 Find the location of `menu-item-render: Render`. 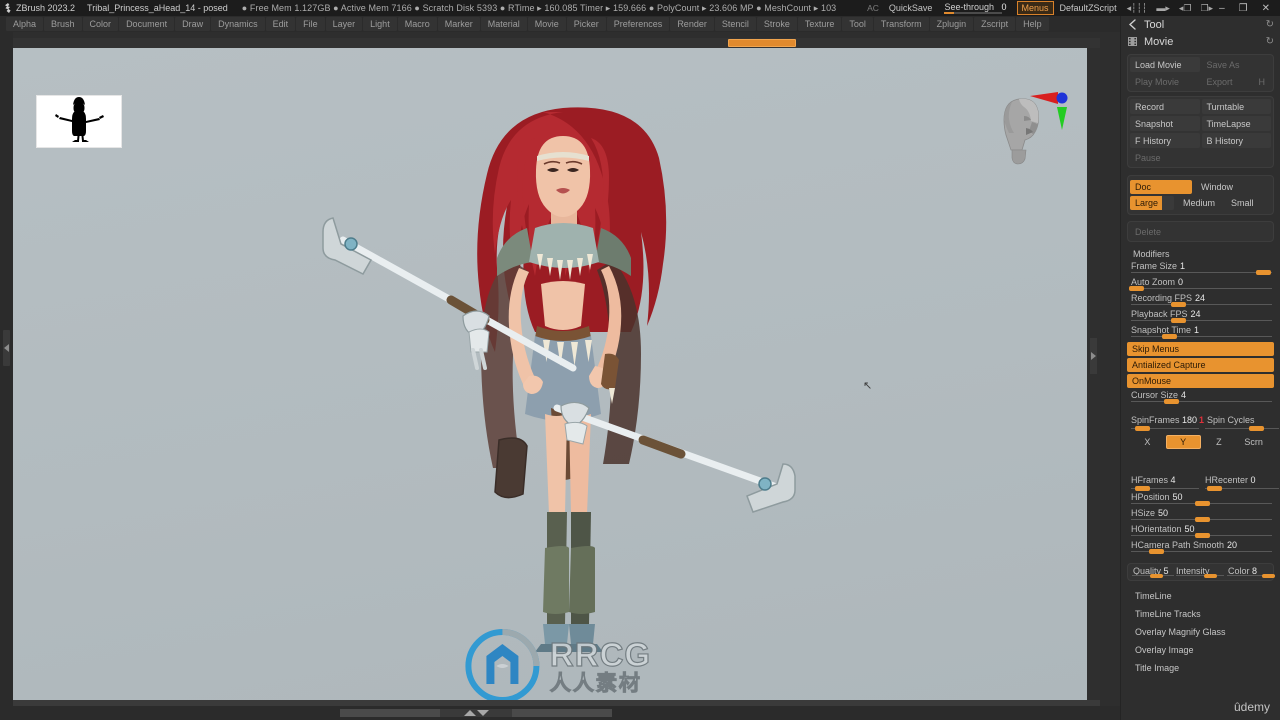

menu-item-render: Render is located at coordinates (692, 24).